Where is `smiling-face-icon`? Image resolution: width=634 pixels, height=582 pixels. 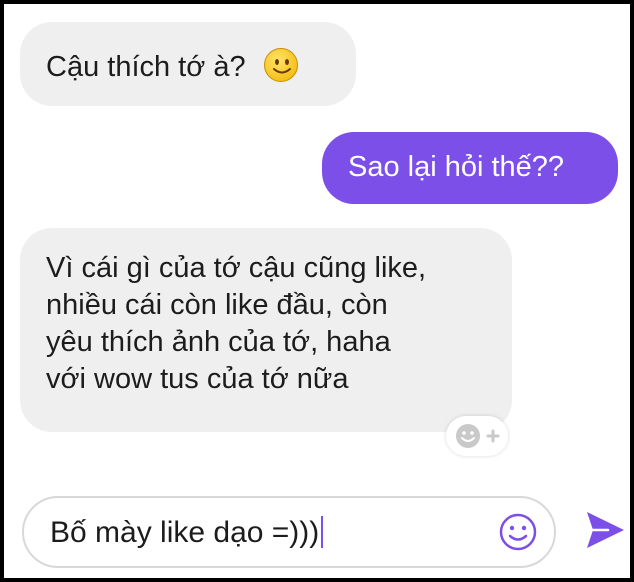
smiling-face-icon is located at coordinates (280, 65).